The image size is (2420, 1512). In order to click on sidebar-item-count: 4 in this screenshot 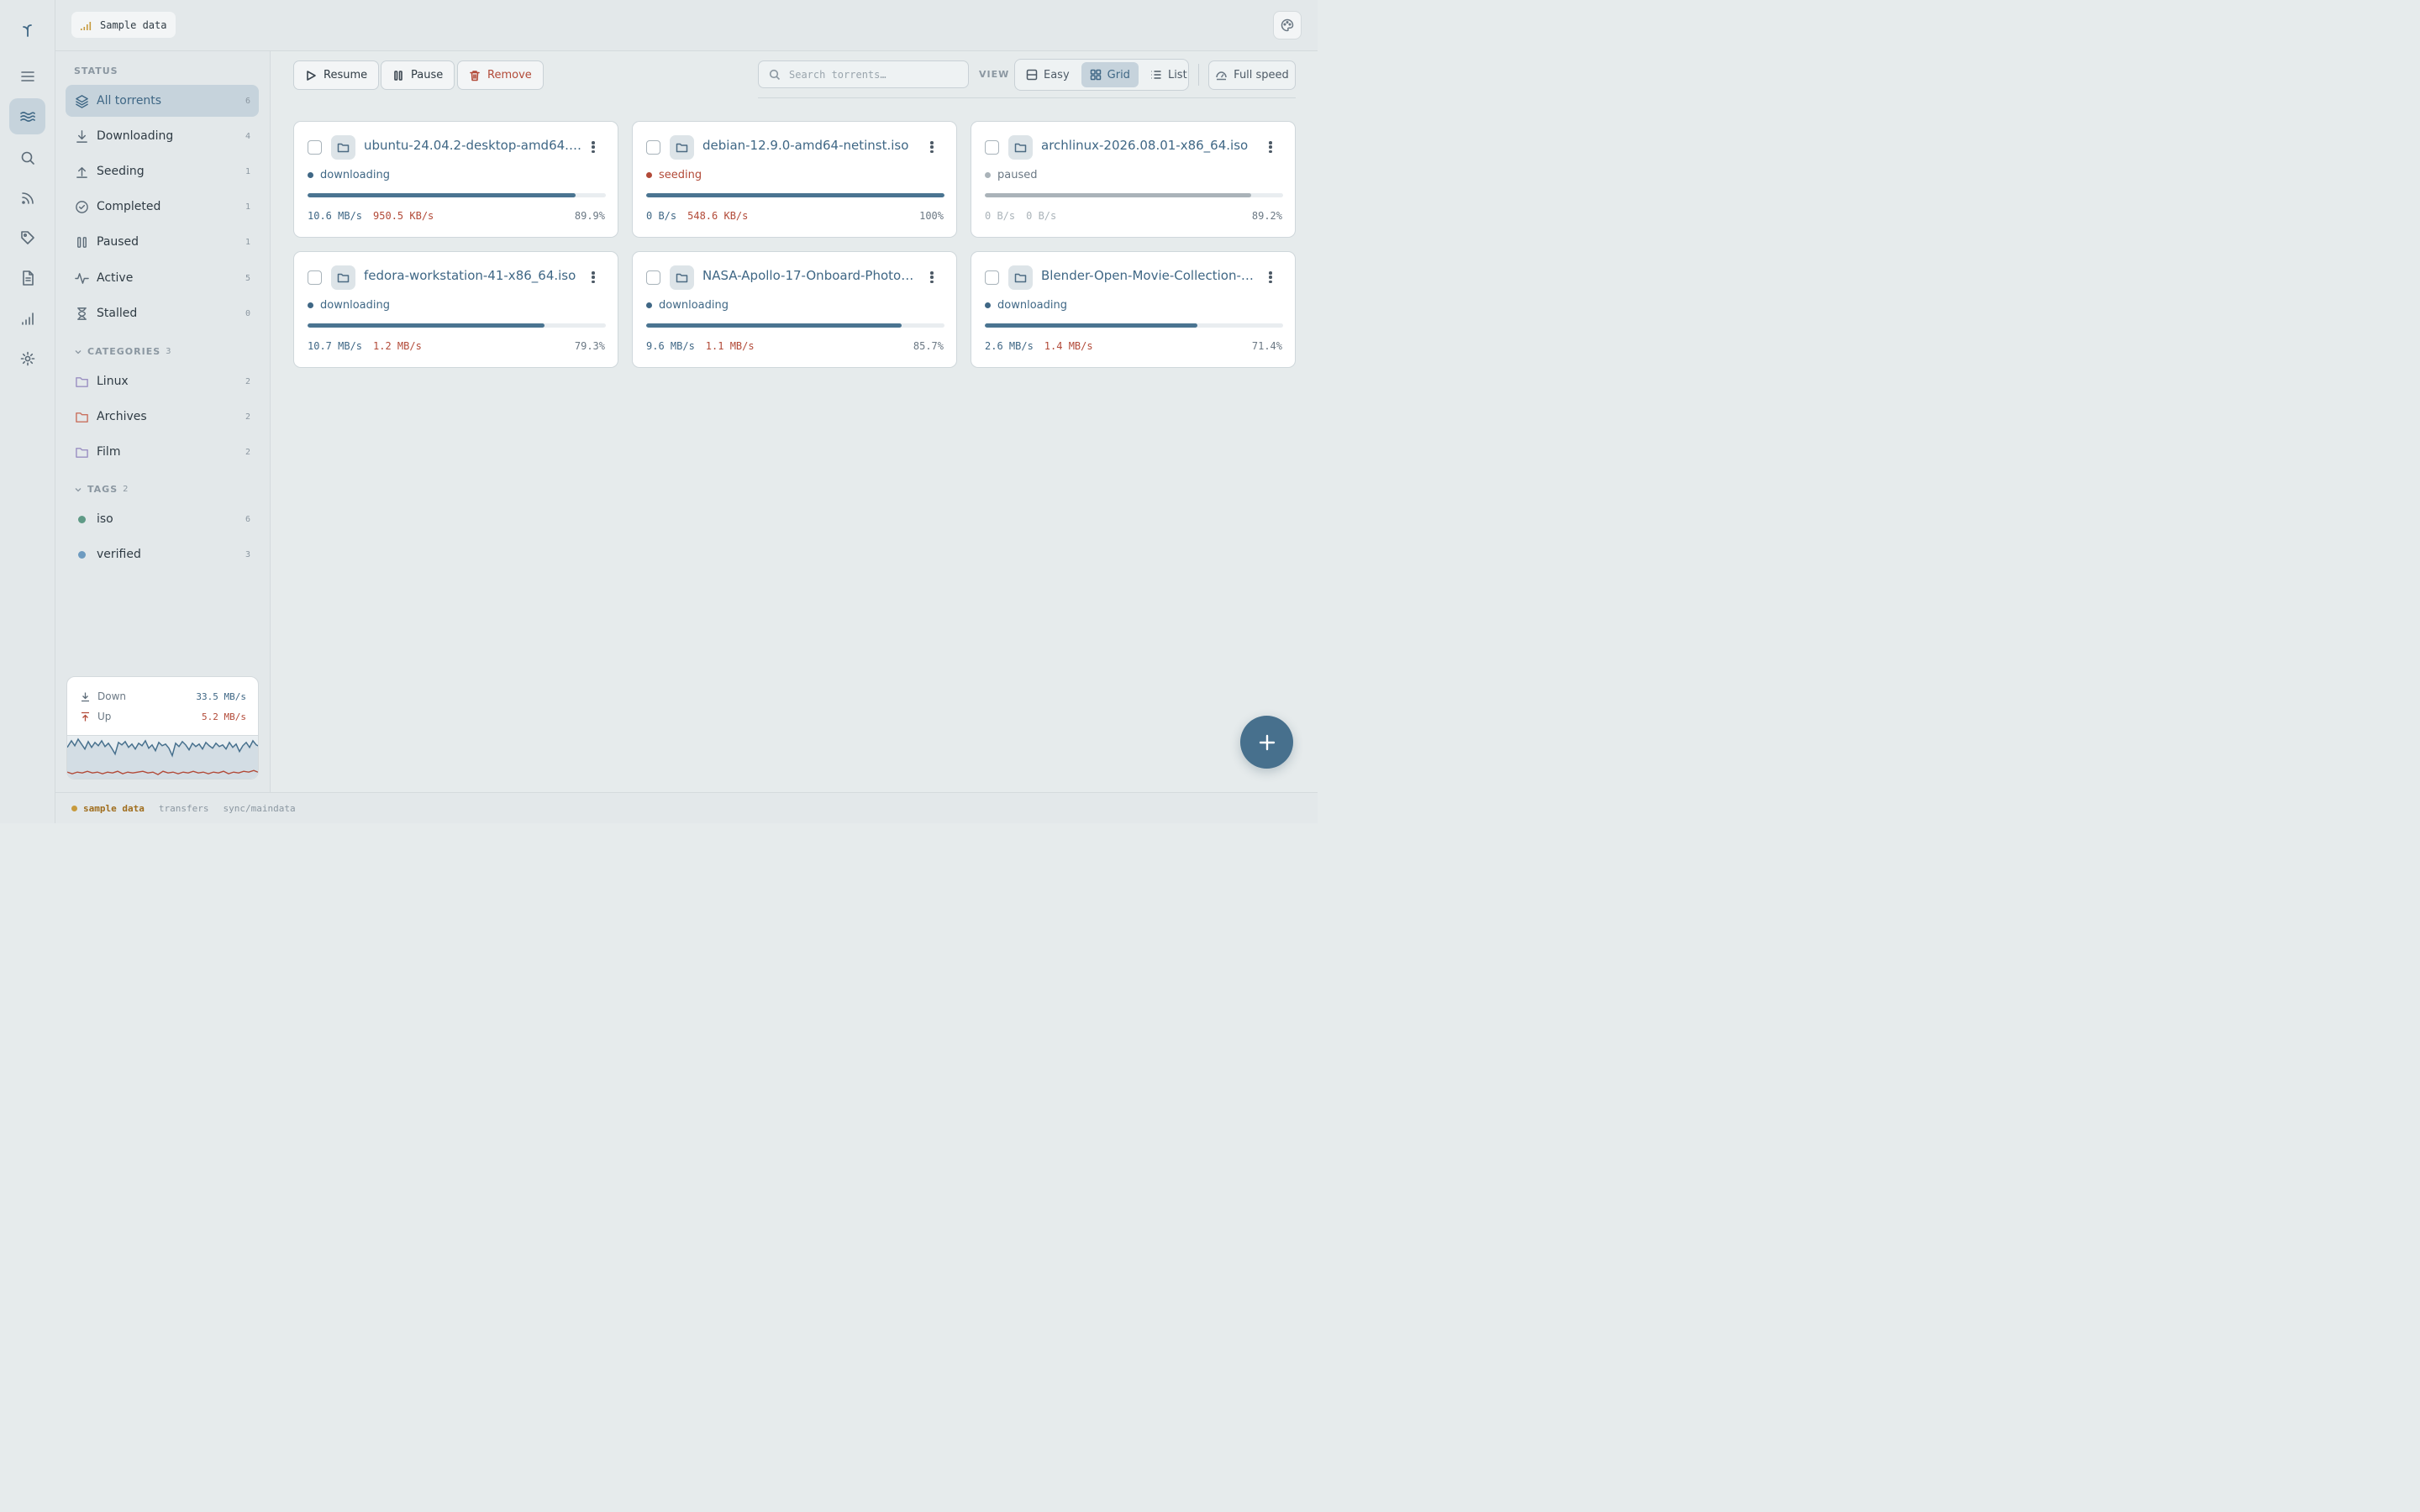, I will do `click(248, 136)`.